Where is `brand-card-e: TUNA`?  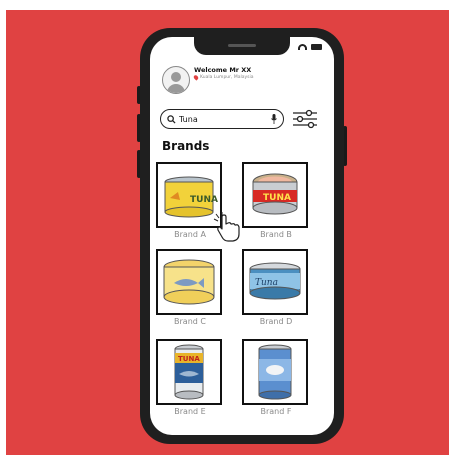
brand-card-e: TUNA is located at coordinates (189, 372).